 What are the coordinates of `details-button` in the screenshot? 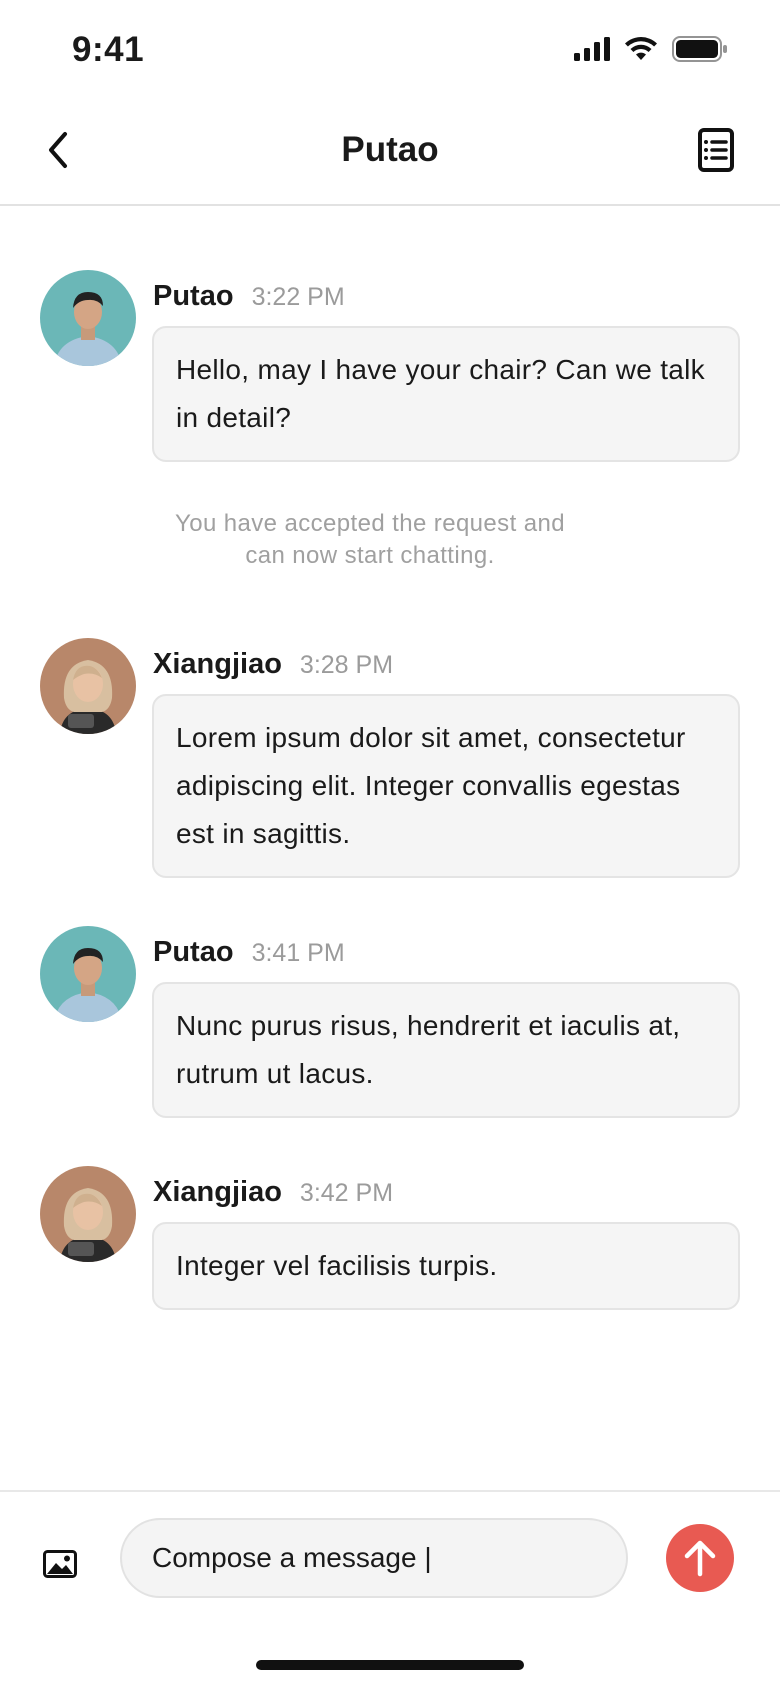 It's located at (716, 150).